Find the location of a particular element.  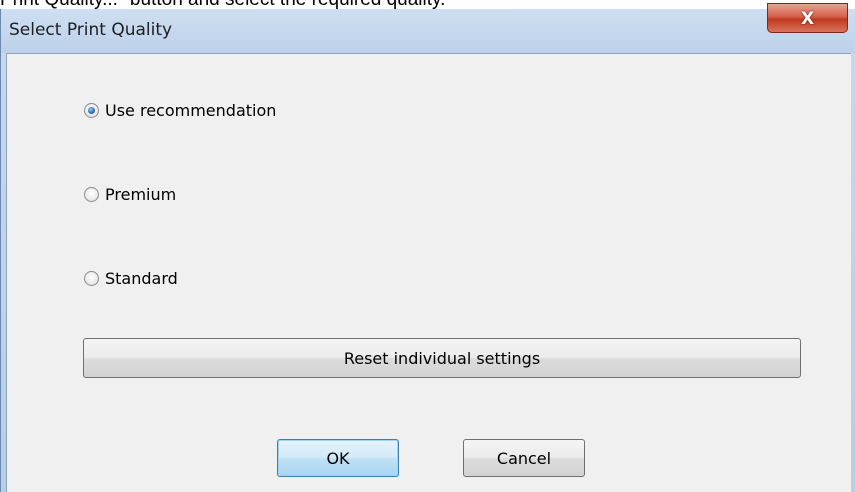

ok-button: OK is located at coordinates (338, 458).